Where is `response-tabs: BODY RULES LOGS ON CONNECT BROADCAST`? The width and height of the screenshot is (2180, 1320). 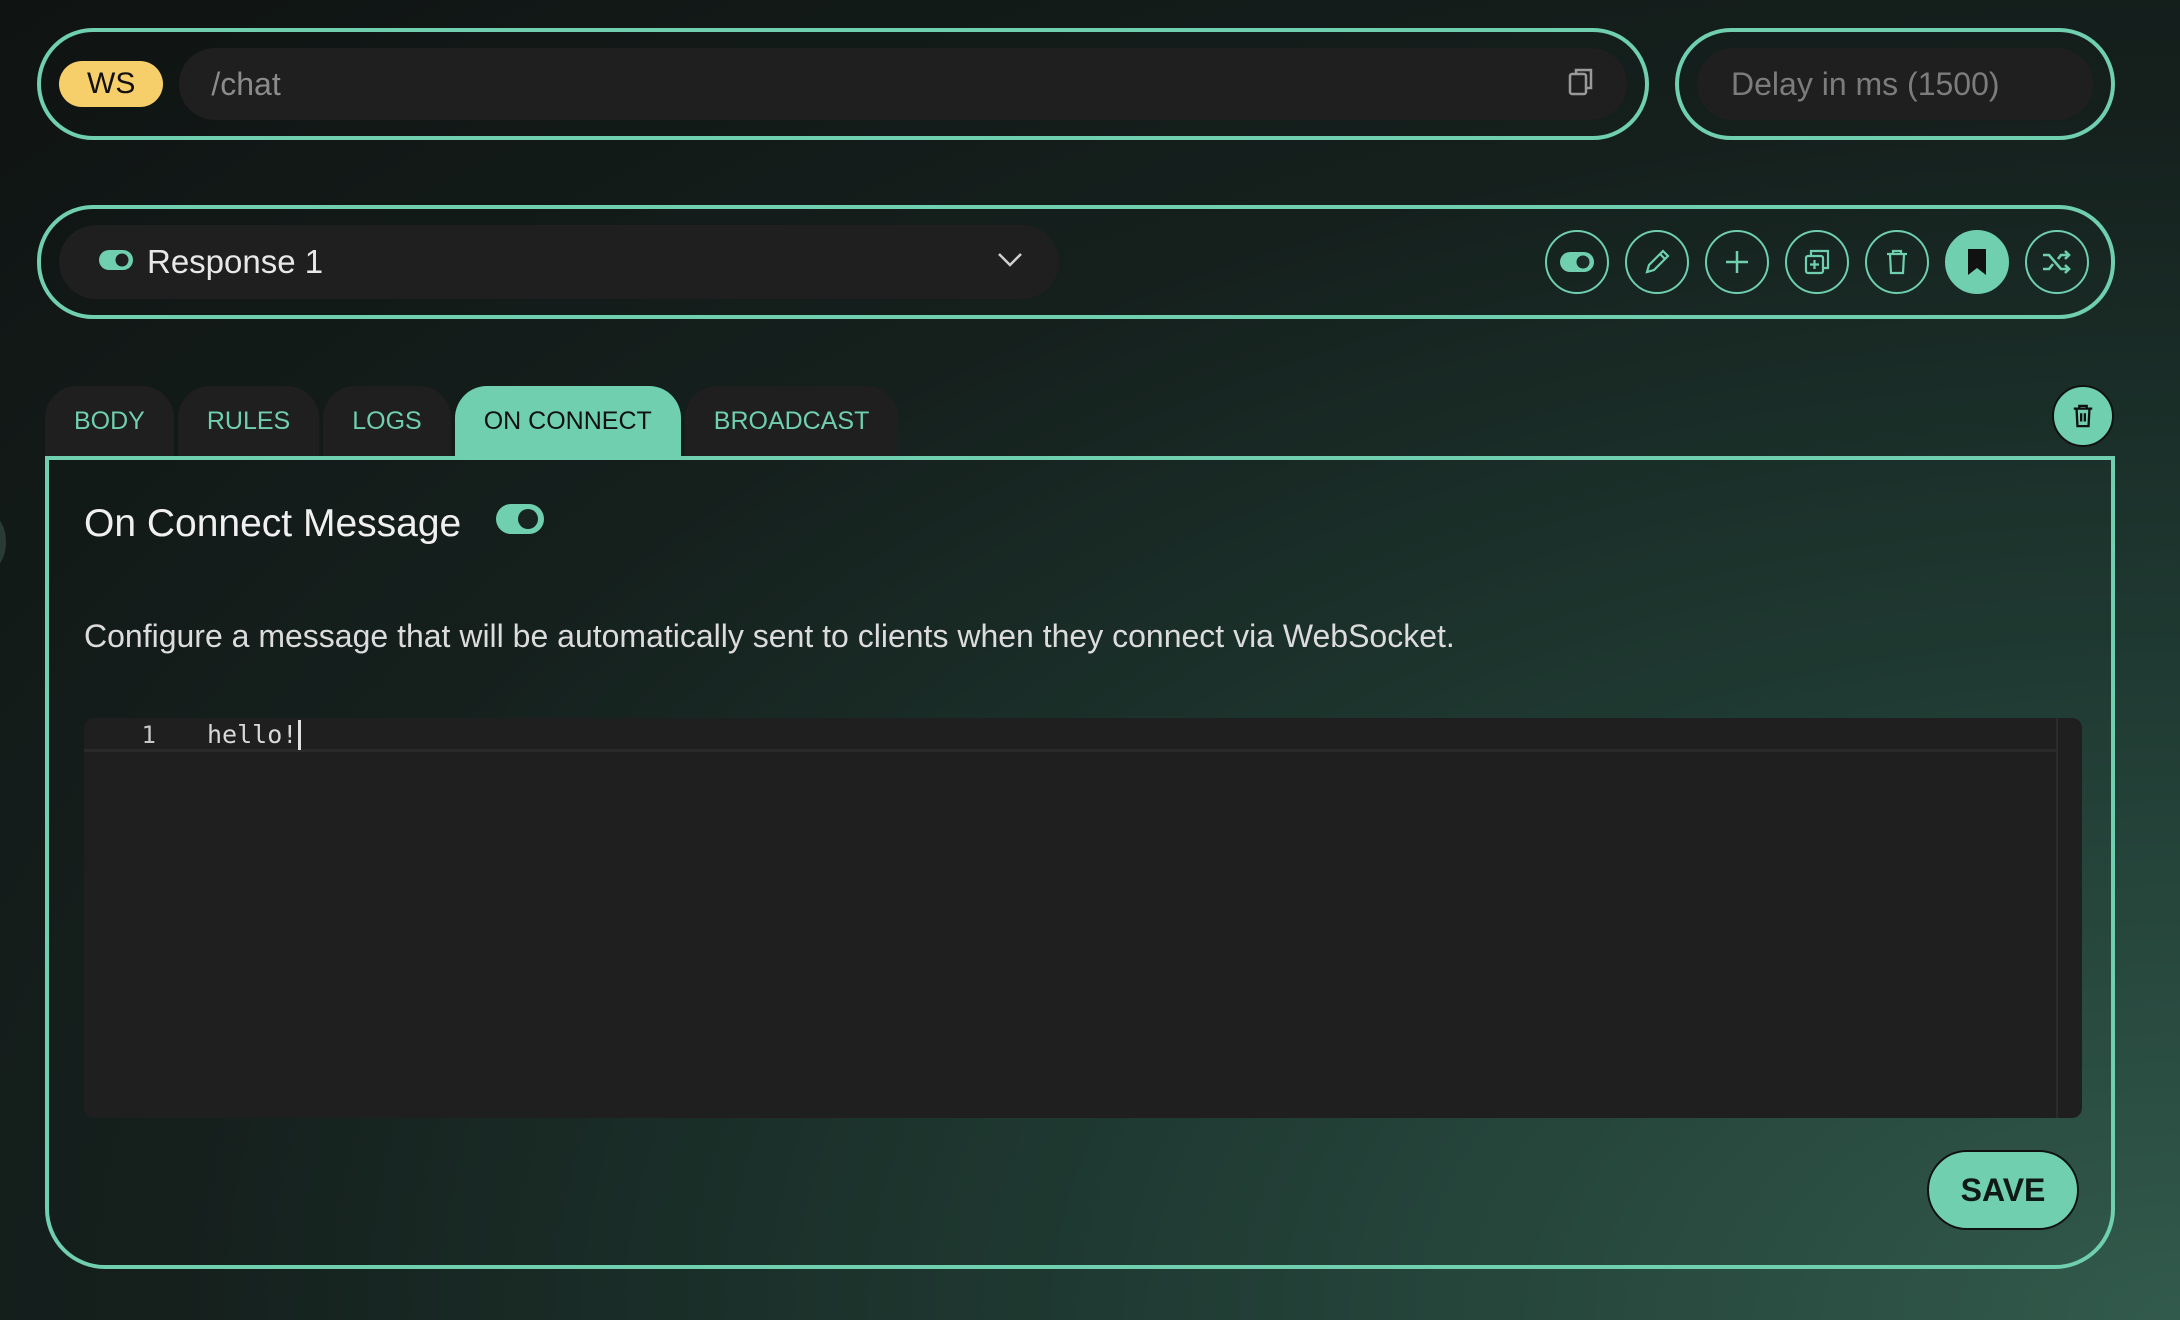 response-tabs: BODY RULES LOGS ON CONNECT BROADCAST is located at coordinates (472, 421).